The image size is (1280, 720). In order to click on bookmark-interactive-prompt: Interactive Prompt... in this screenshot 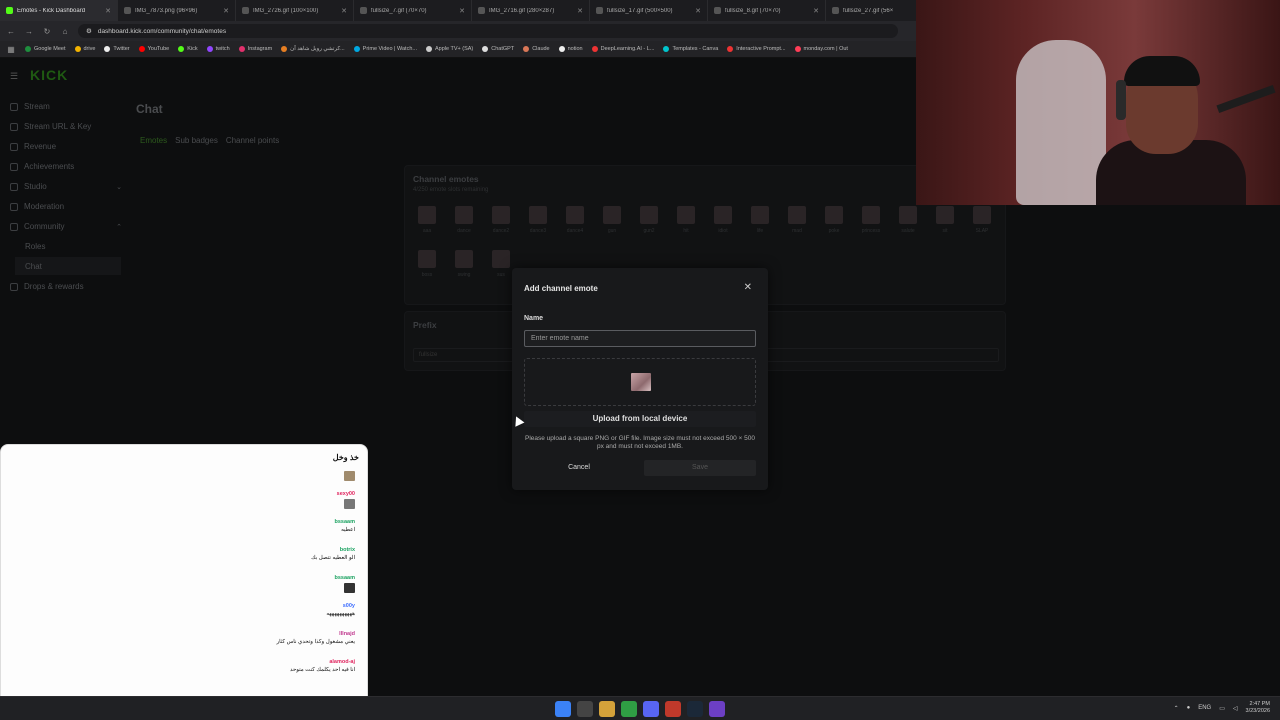, I will do `click(756, 49)`.